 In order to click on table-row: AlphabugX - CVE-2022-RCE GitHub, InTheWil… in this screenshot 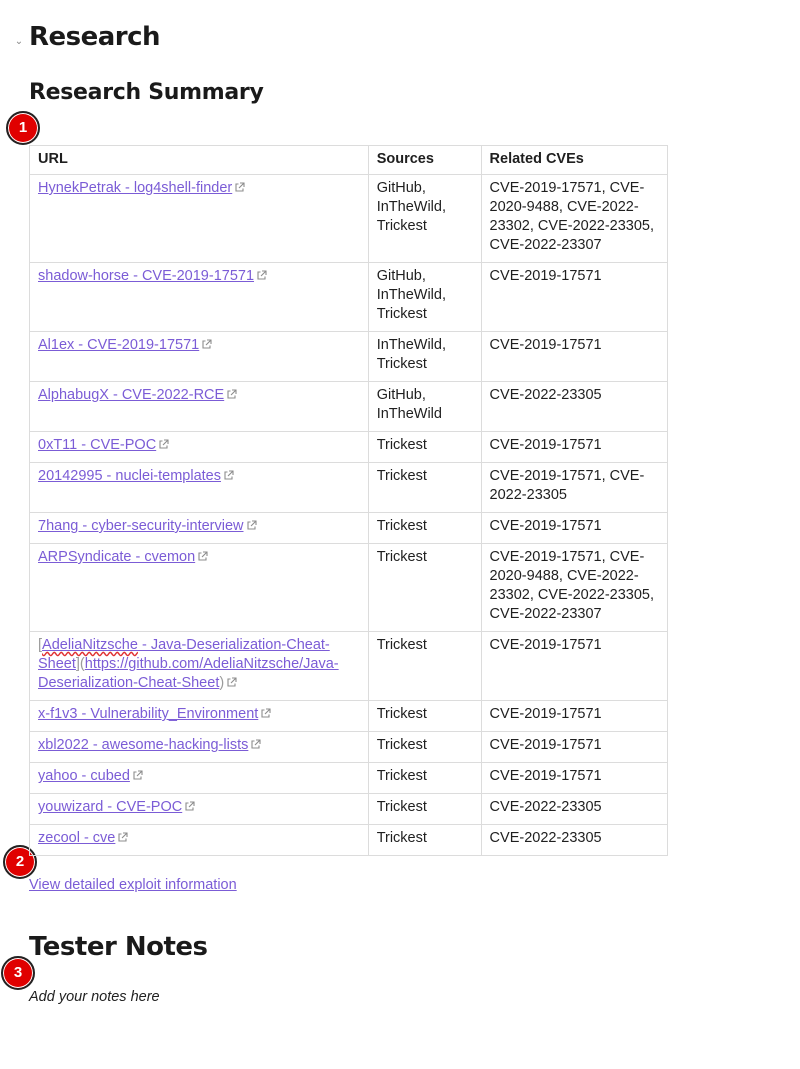, I will do `click(349, 406)`.